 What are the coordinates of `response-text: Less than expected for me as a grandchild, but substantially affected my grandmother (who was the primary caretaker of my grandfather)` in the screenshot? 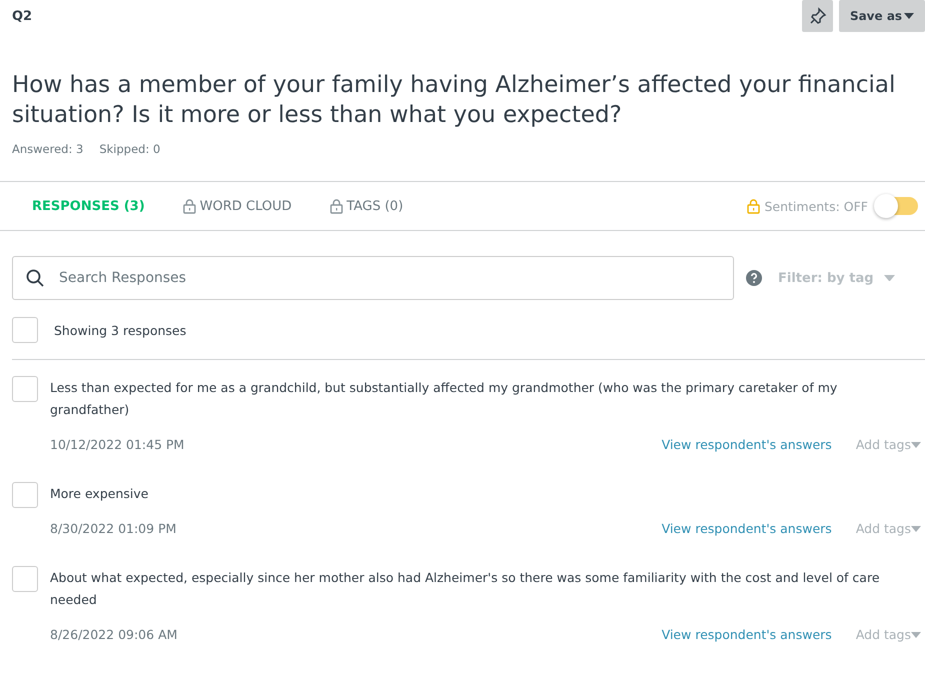 It's located at (444, 399).